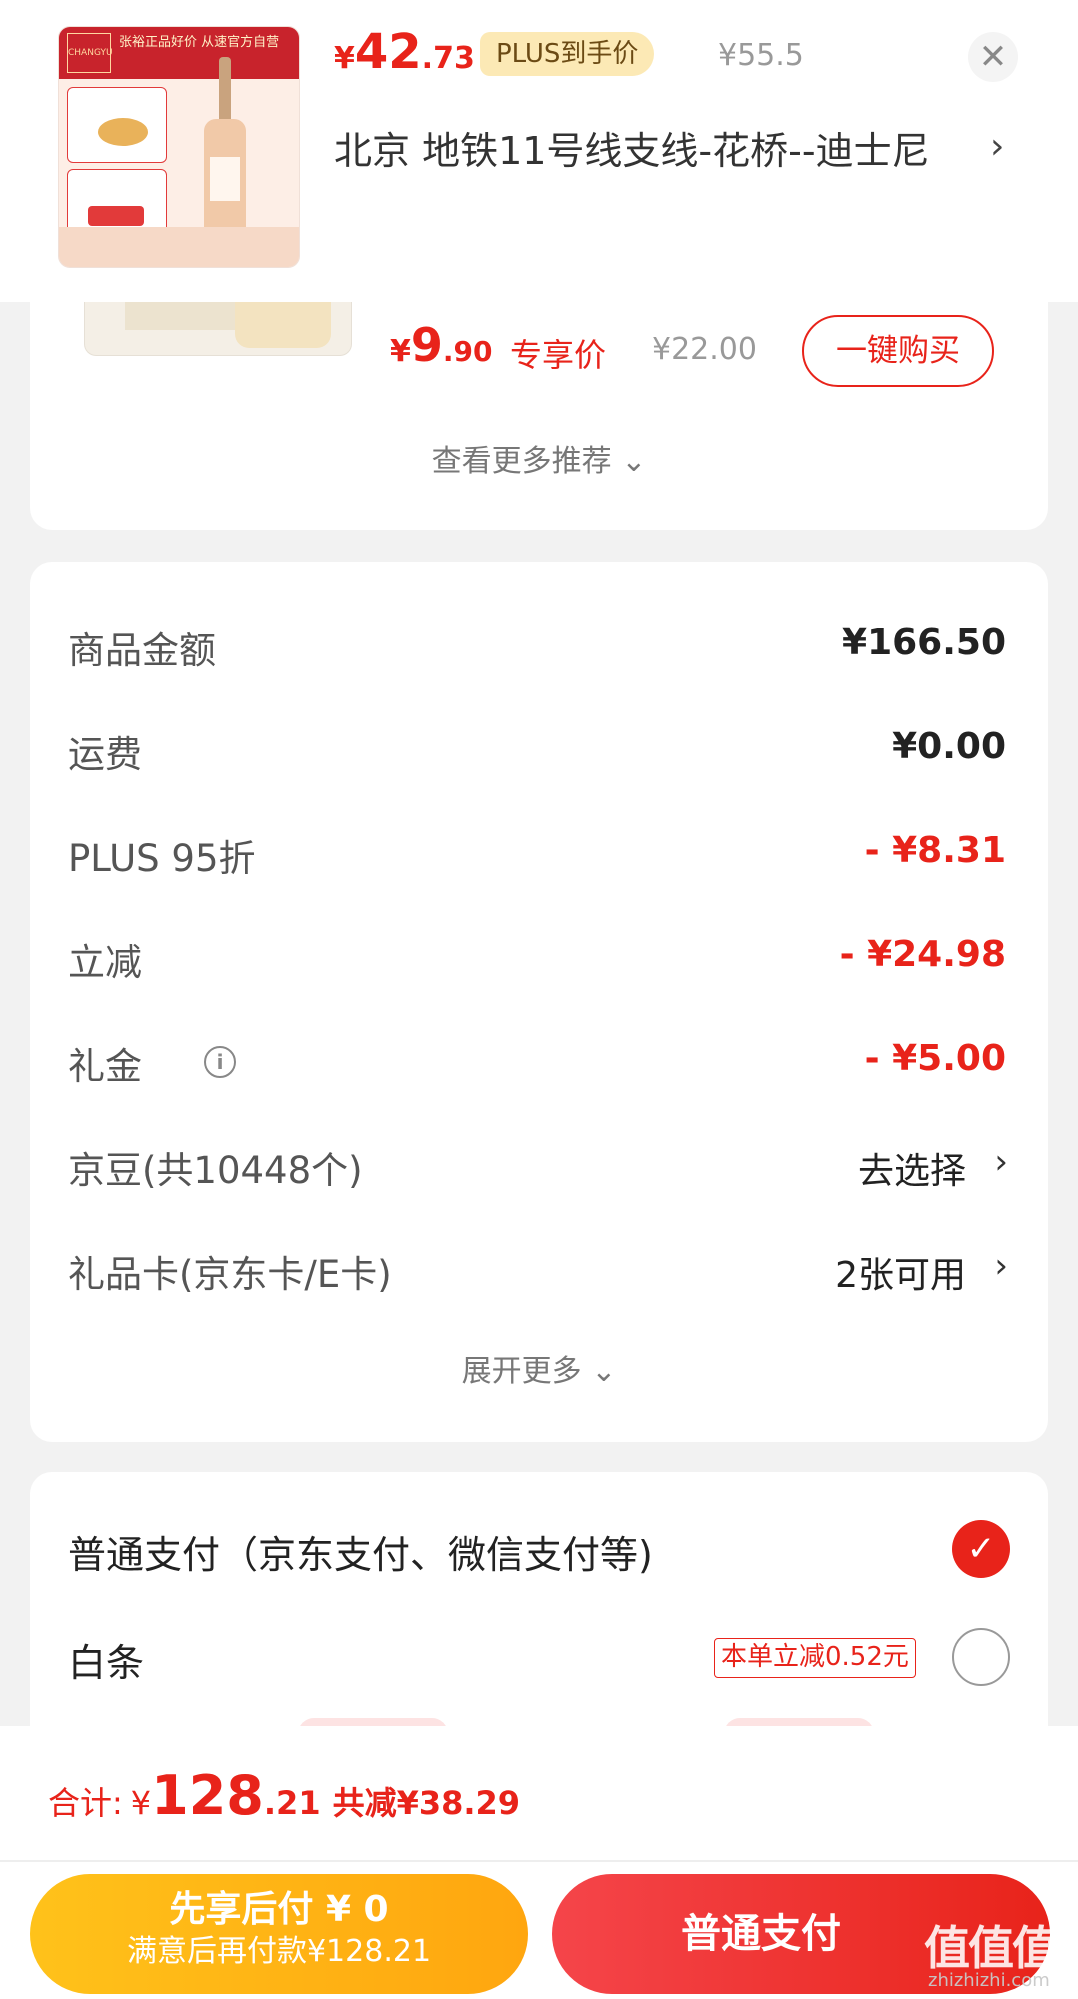 The height and width of the screenshot is (1999, 1078). I want to click on total-saved: 共减¥38.29, so click(426, 1803).